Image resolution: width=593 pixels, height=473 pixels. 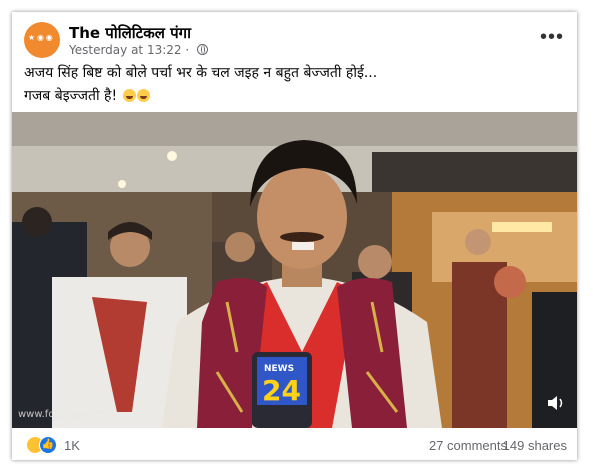 What do you see at coordinates (48, 445) in the screenshot?
I see `like-reaction-icon: 👍` at bounding box center [48, 445].